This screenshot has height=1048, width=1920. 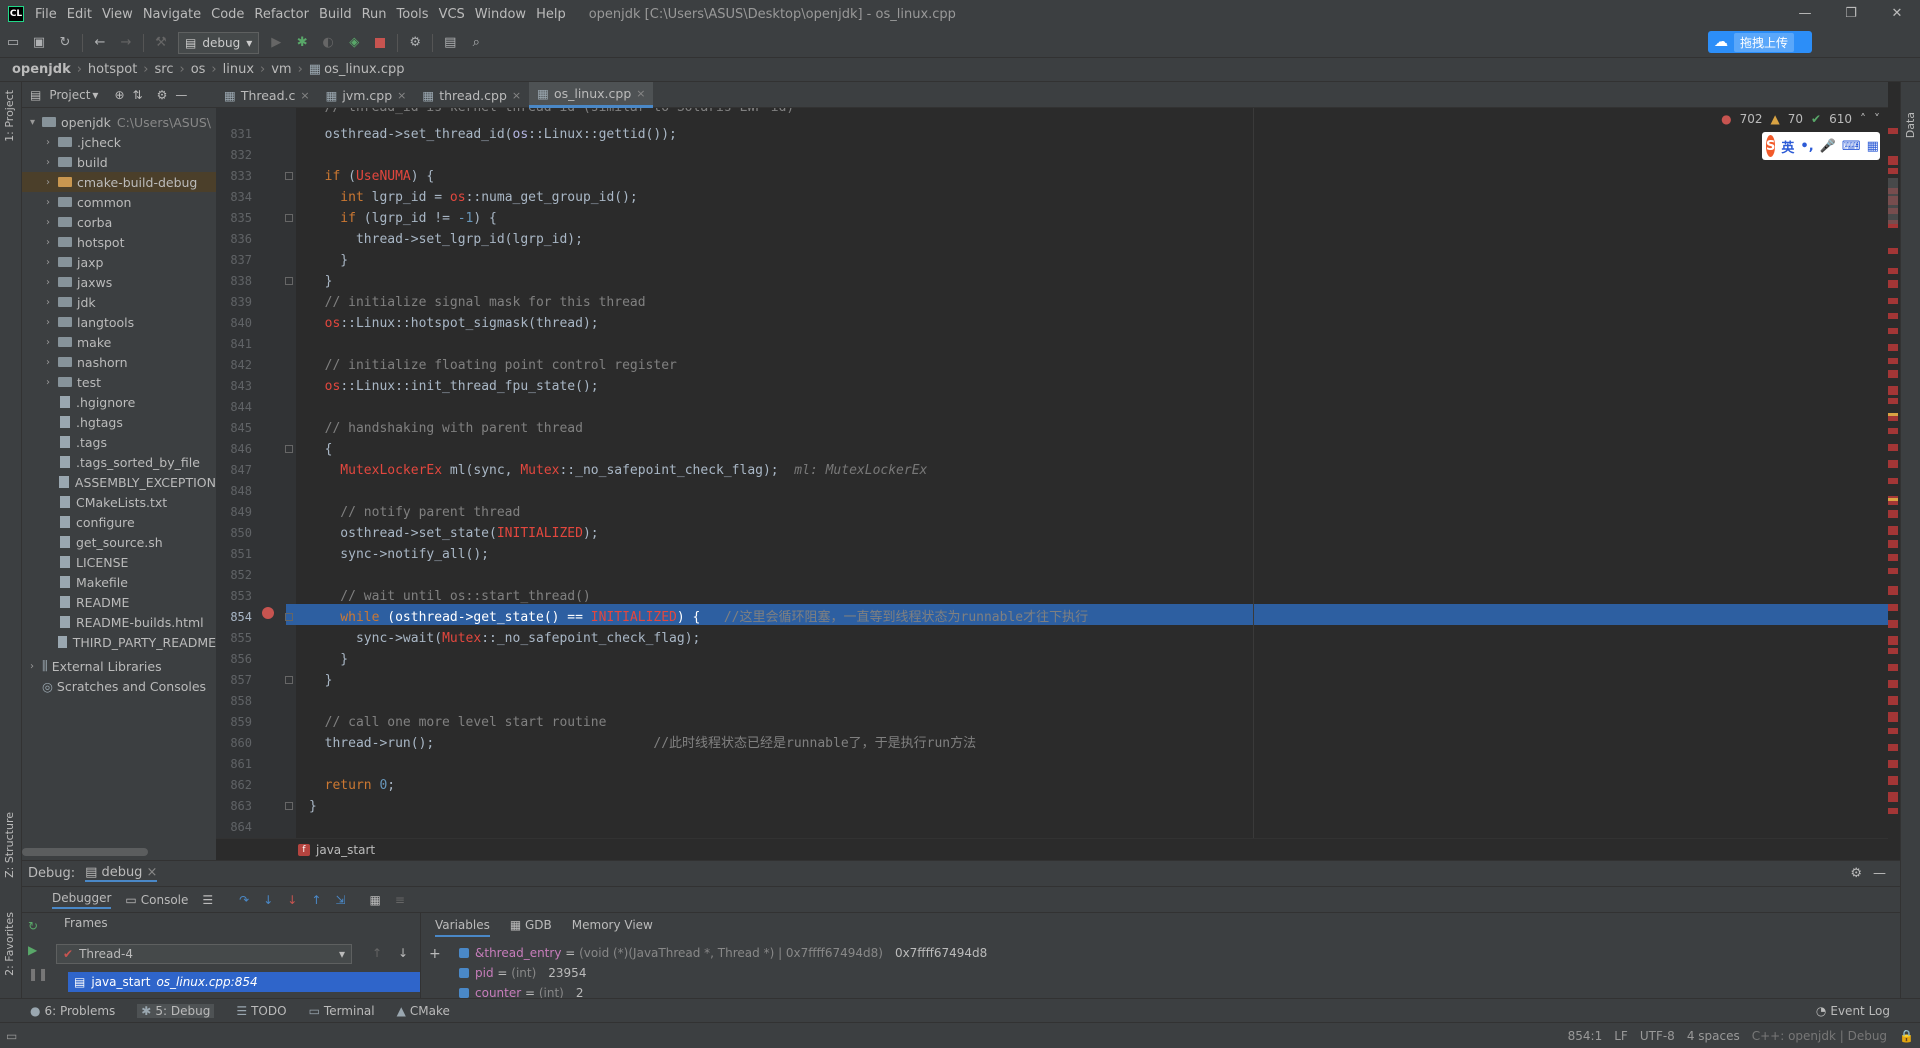 I want to click on tab-debugger: Debugger, so click(x=82, y=900).